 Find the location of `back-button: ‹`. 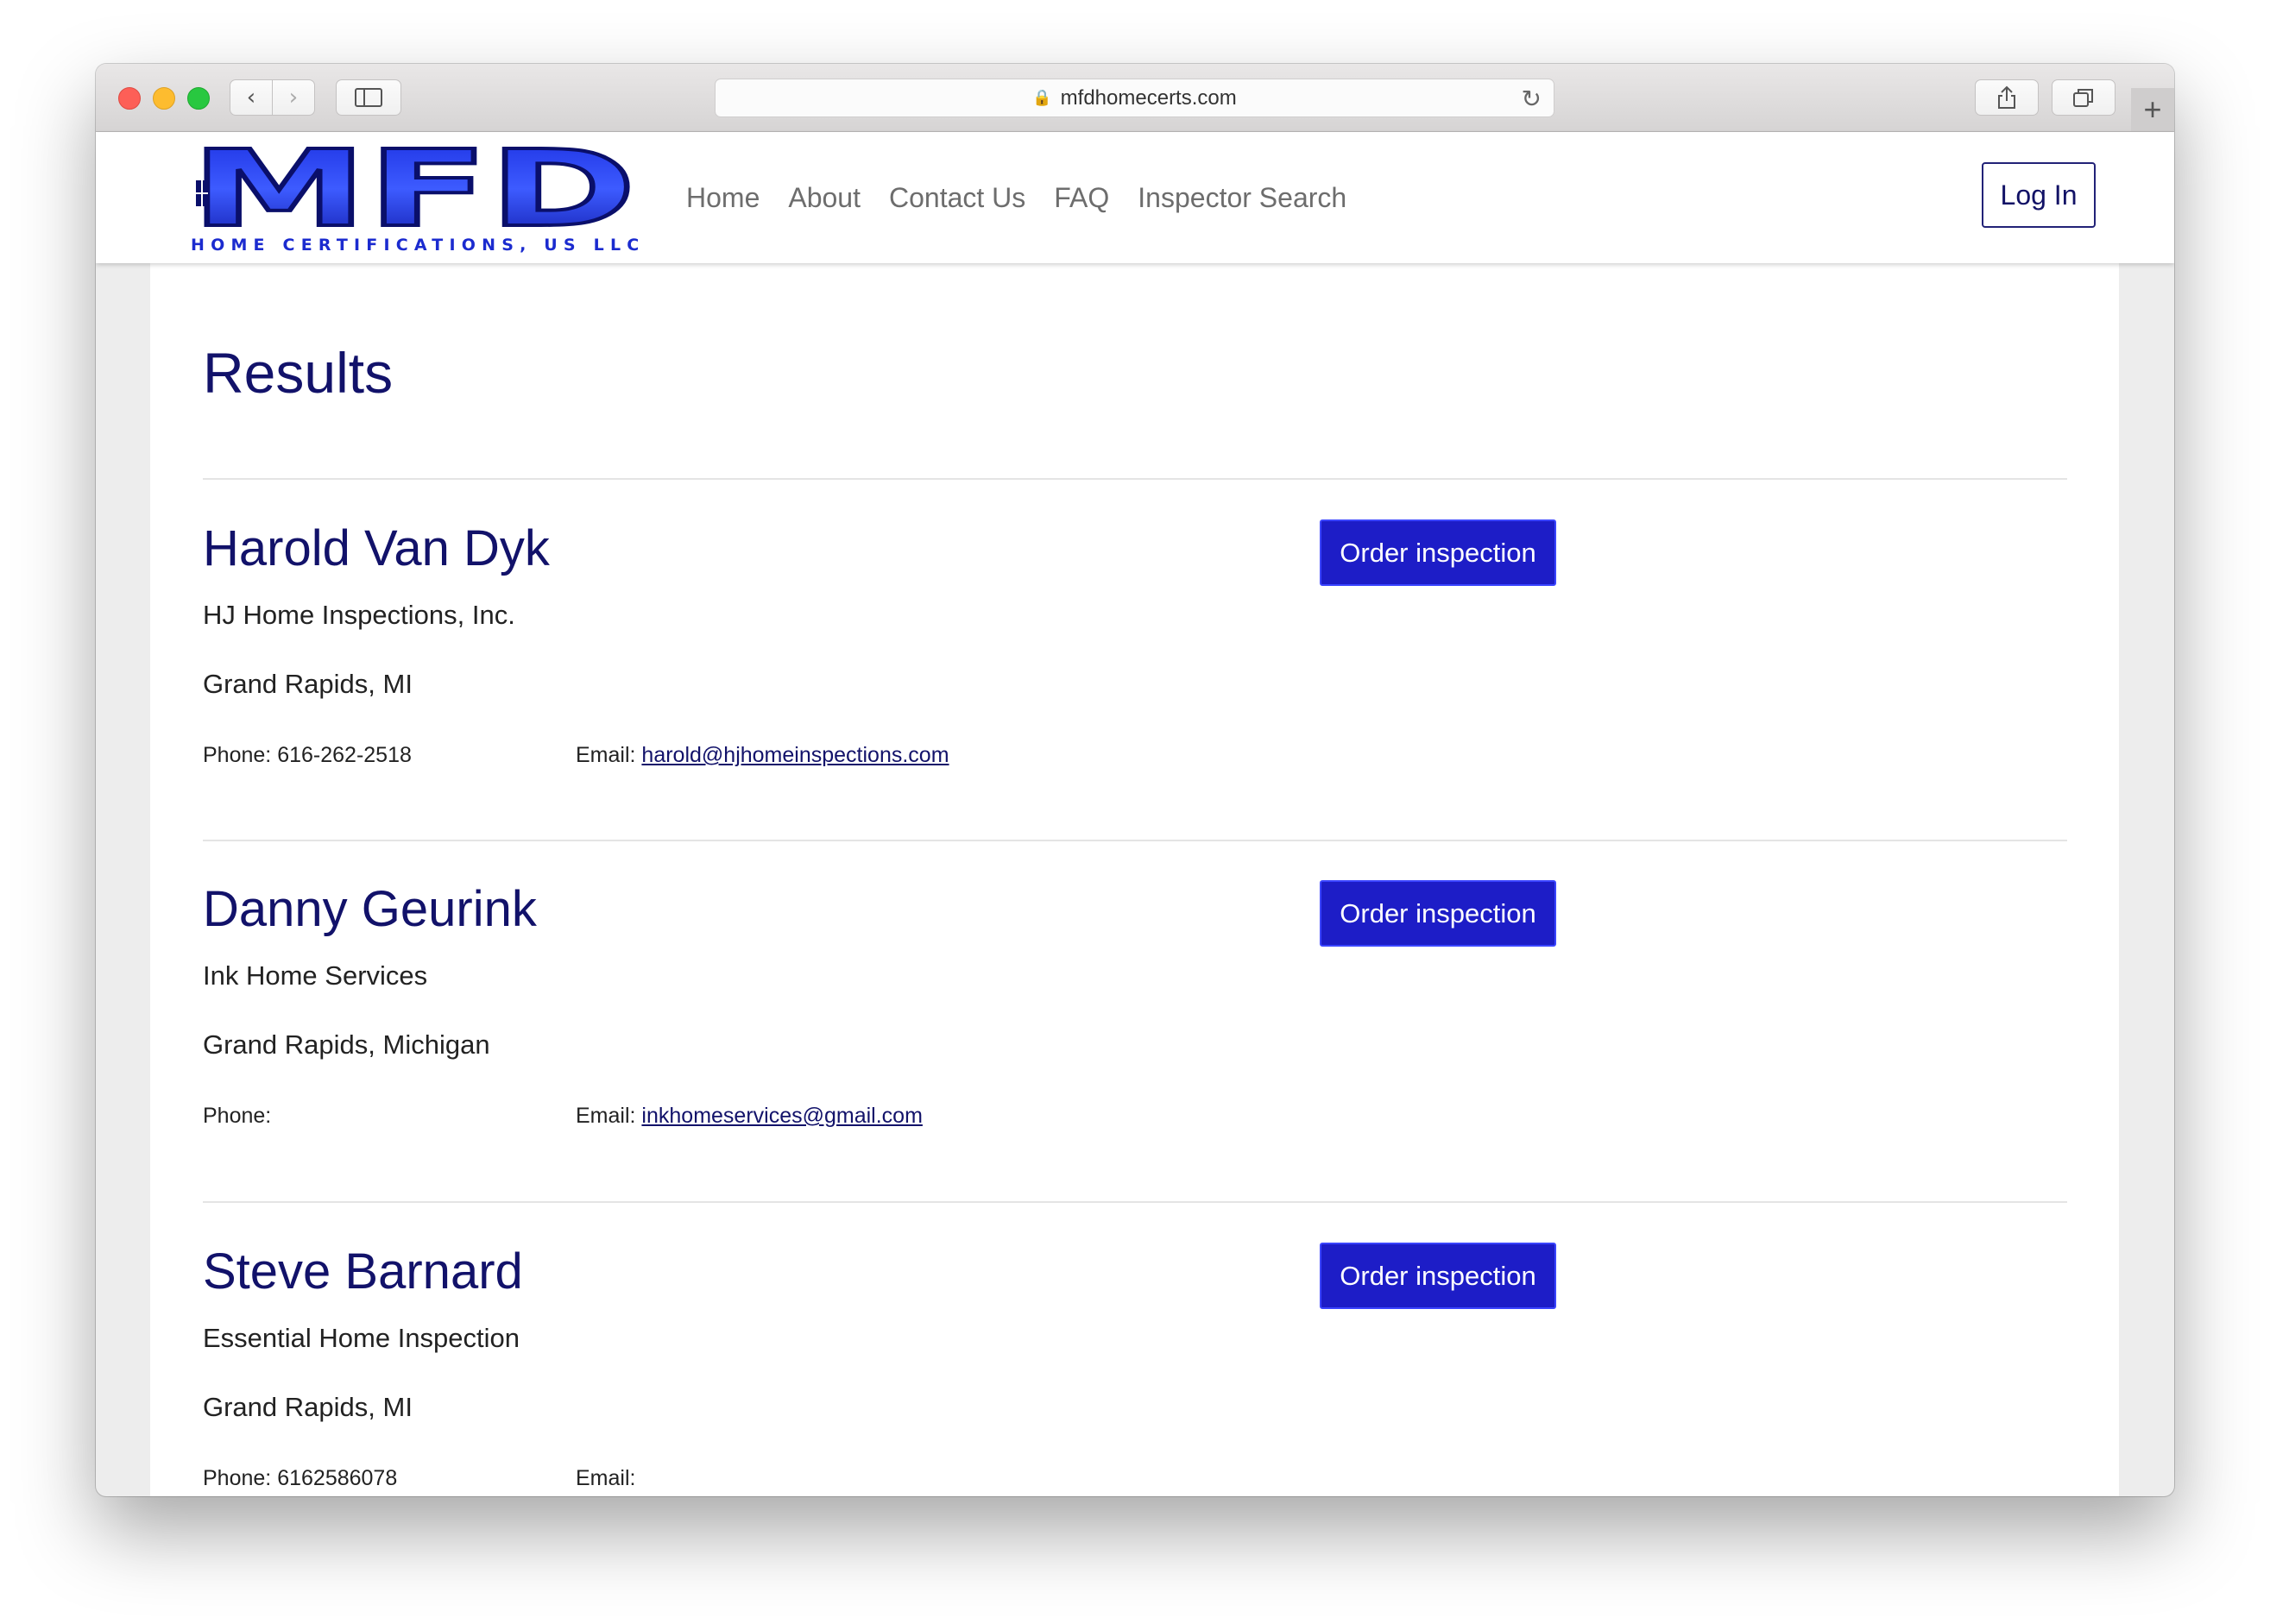

back-button: ‹ is located at coordinates (251, 98).